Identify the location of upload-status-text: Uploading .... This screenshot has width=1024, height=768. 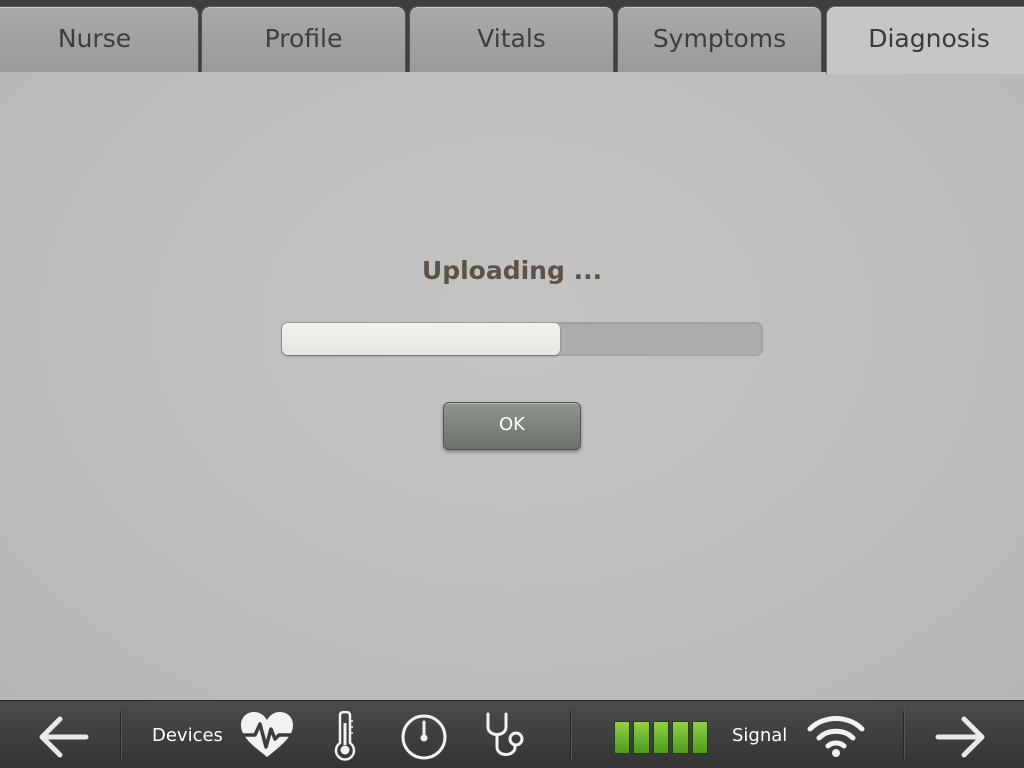
(512, 270).